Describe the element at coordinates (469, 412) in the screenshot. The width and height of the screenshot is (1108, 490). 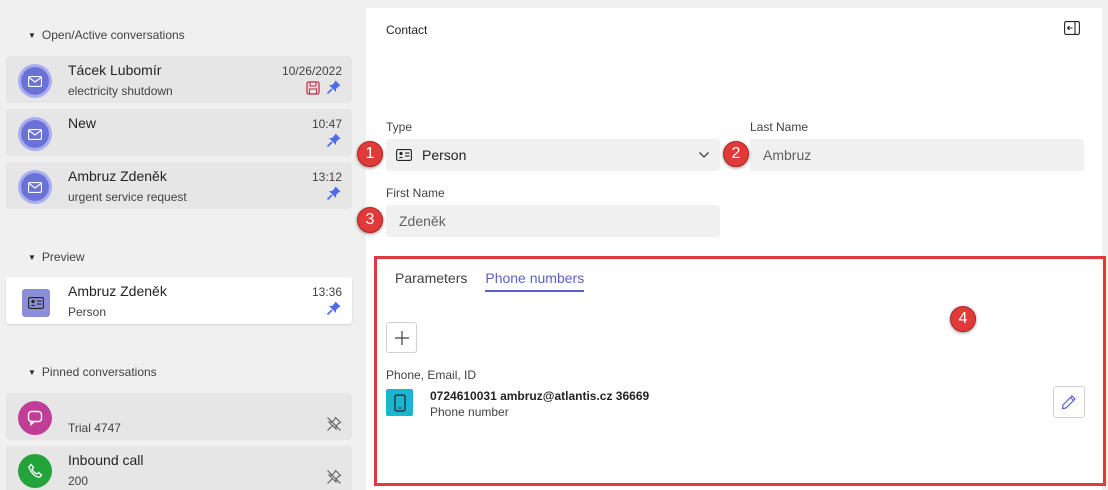
I see `phone-entry-type: Phone number` at that location.